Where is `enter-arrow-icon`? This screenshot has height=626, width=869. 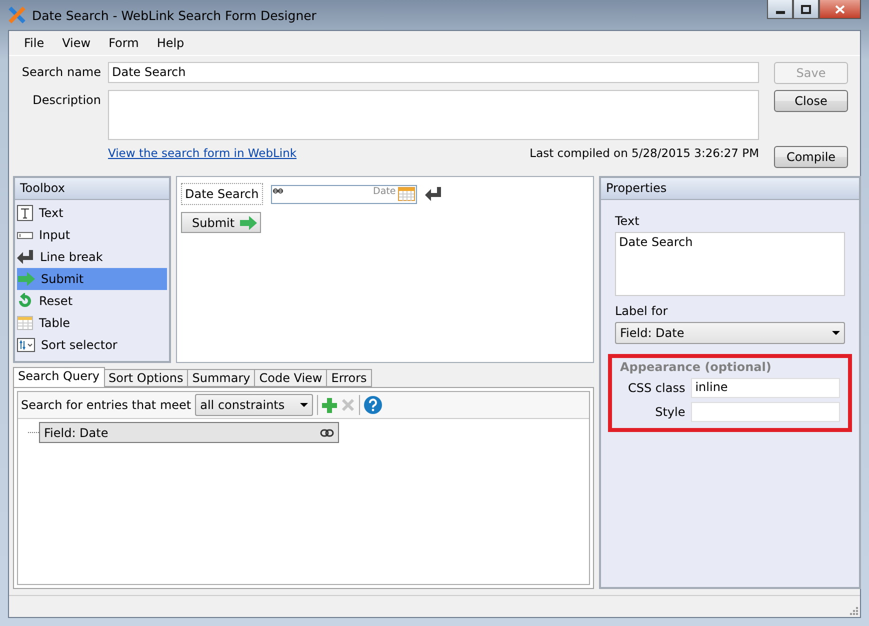
enter-arrow-icon is located at coordinates (25, 257).